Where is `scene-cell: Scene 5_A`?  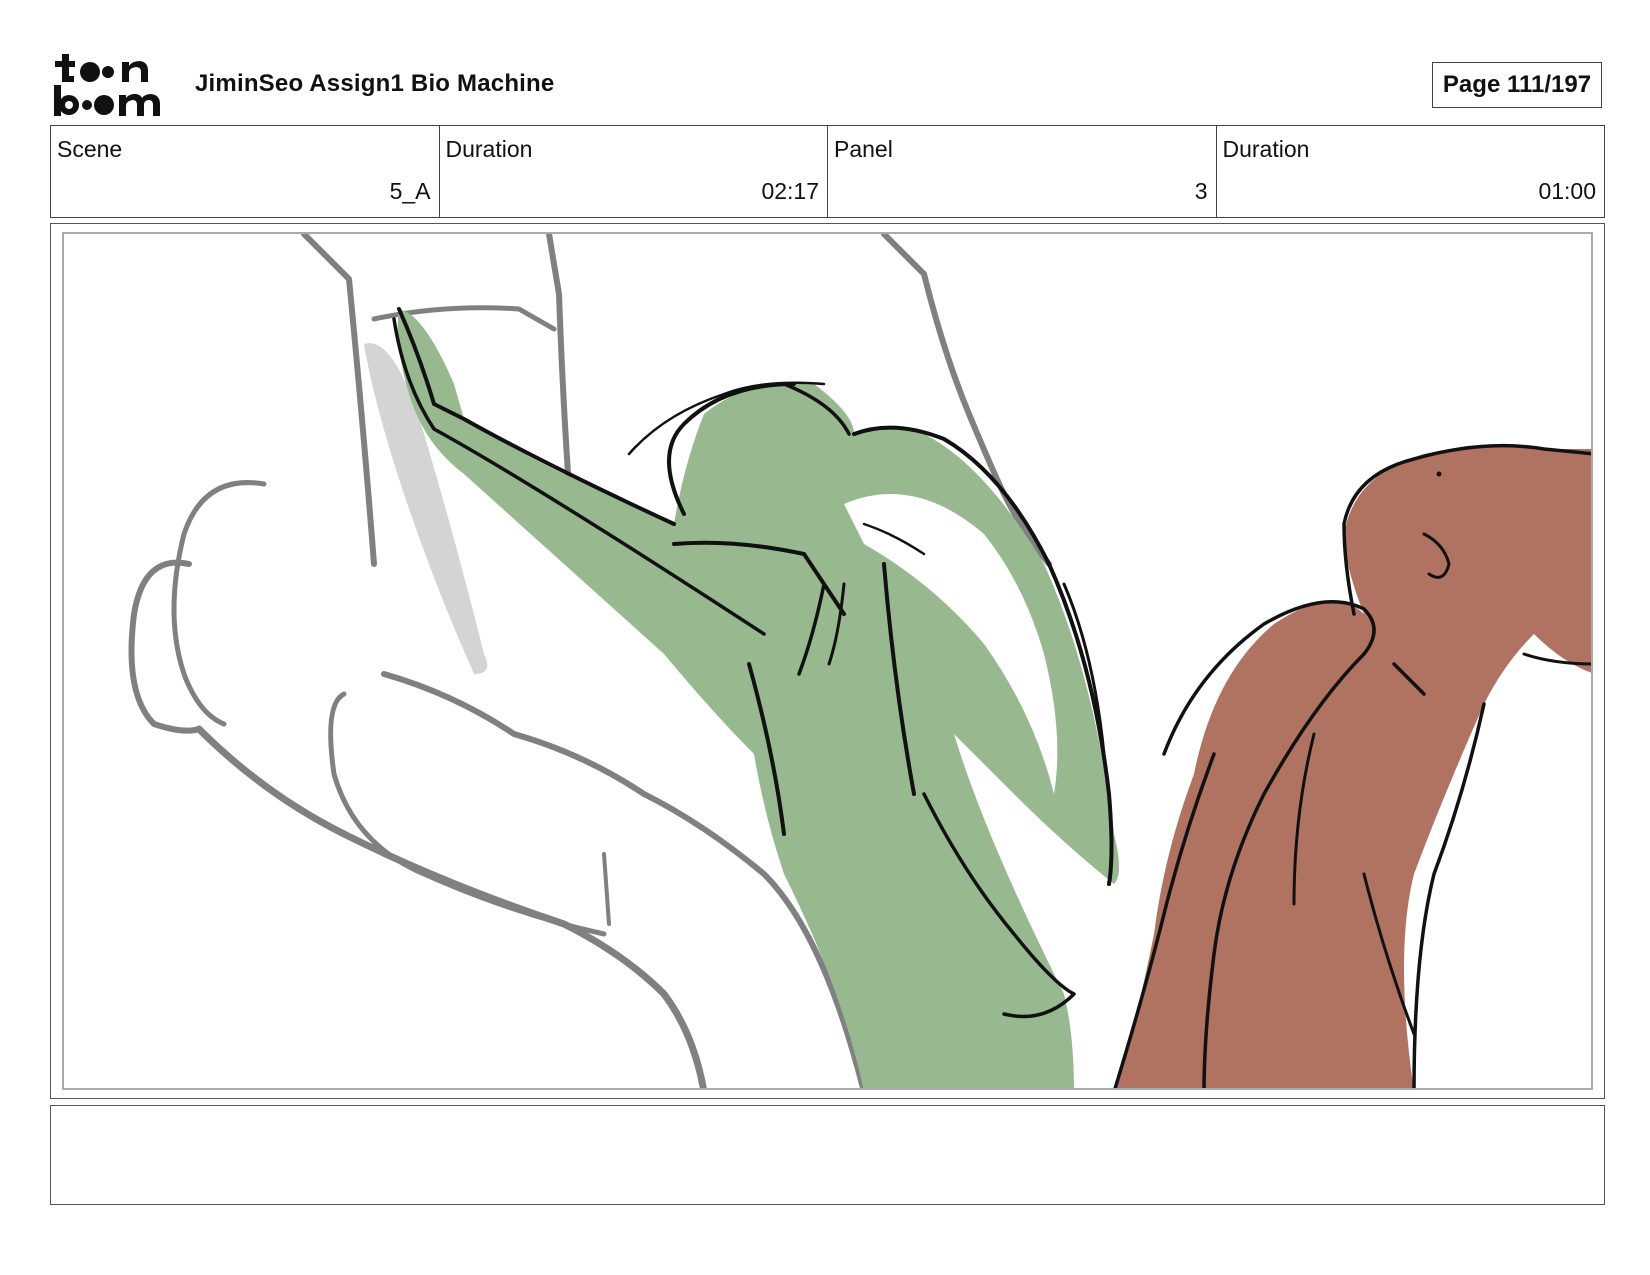 scene-cell: Scene 5_A is located at coordinates (245, 171).